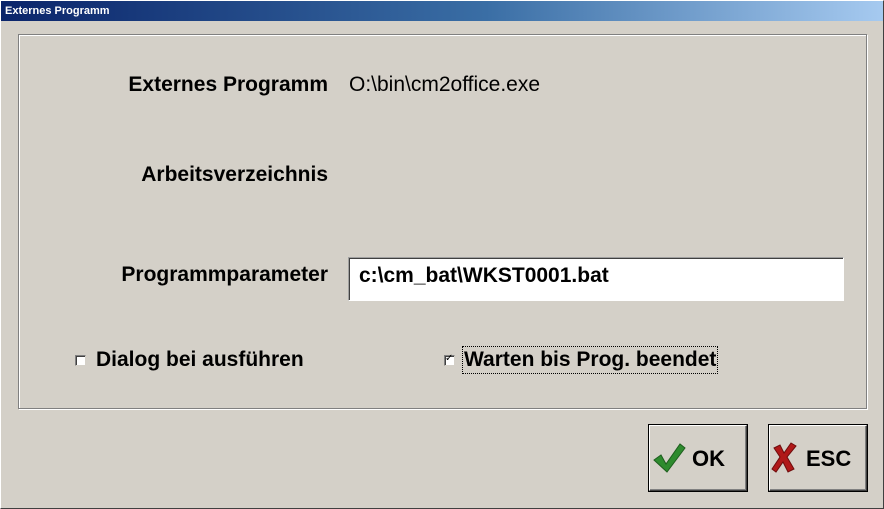 This screenshot has width=884, height=509. What do you see at coordinates (442, 11) in the screenshot?
I see `title-bar: Externes Programm` at bounding box center [442, 11].